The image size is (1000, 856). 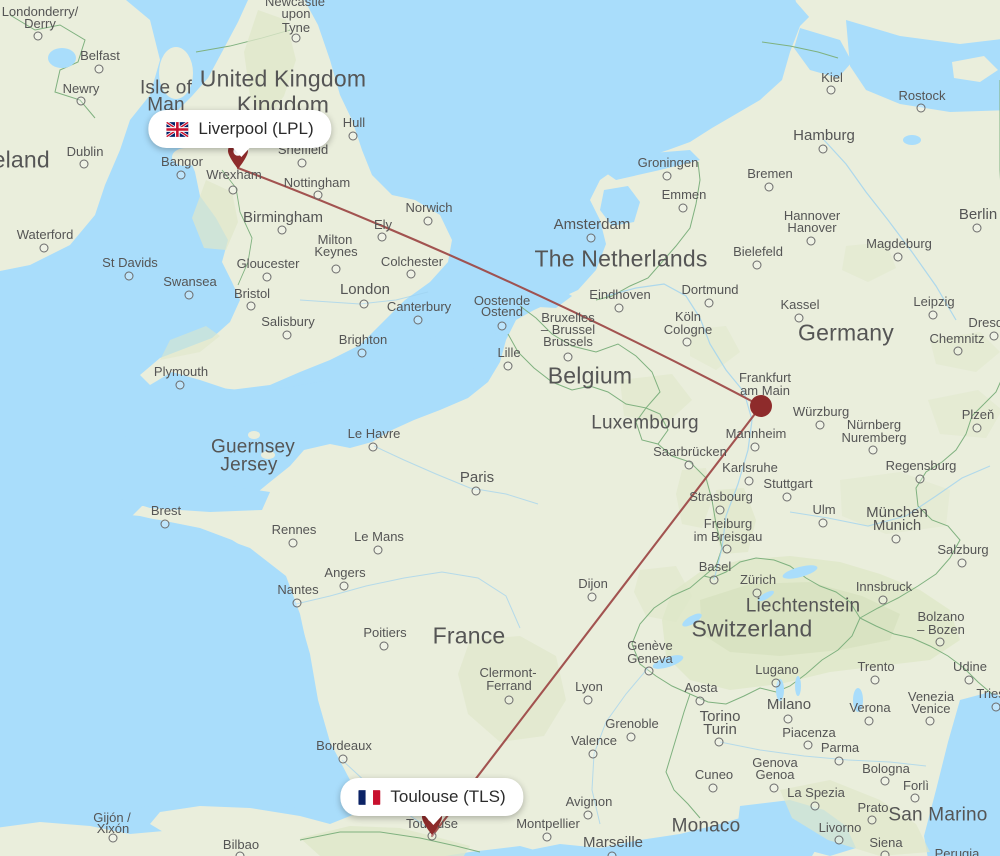 I want to click on airport-label-bubble-liverpool: Liverpool (LPL), so click(x=240, y=133).